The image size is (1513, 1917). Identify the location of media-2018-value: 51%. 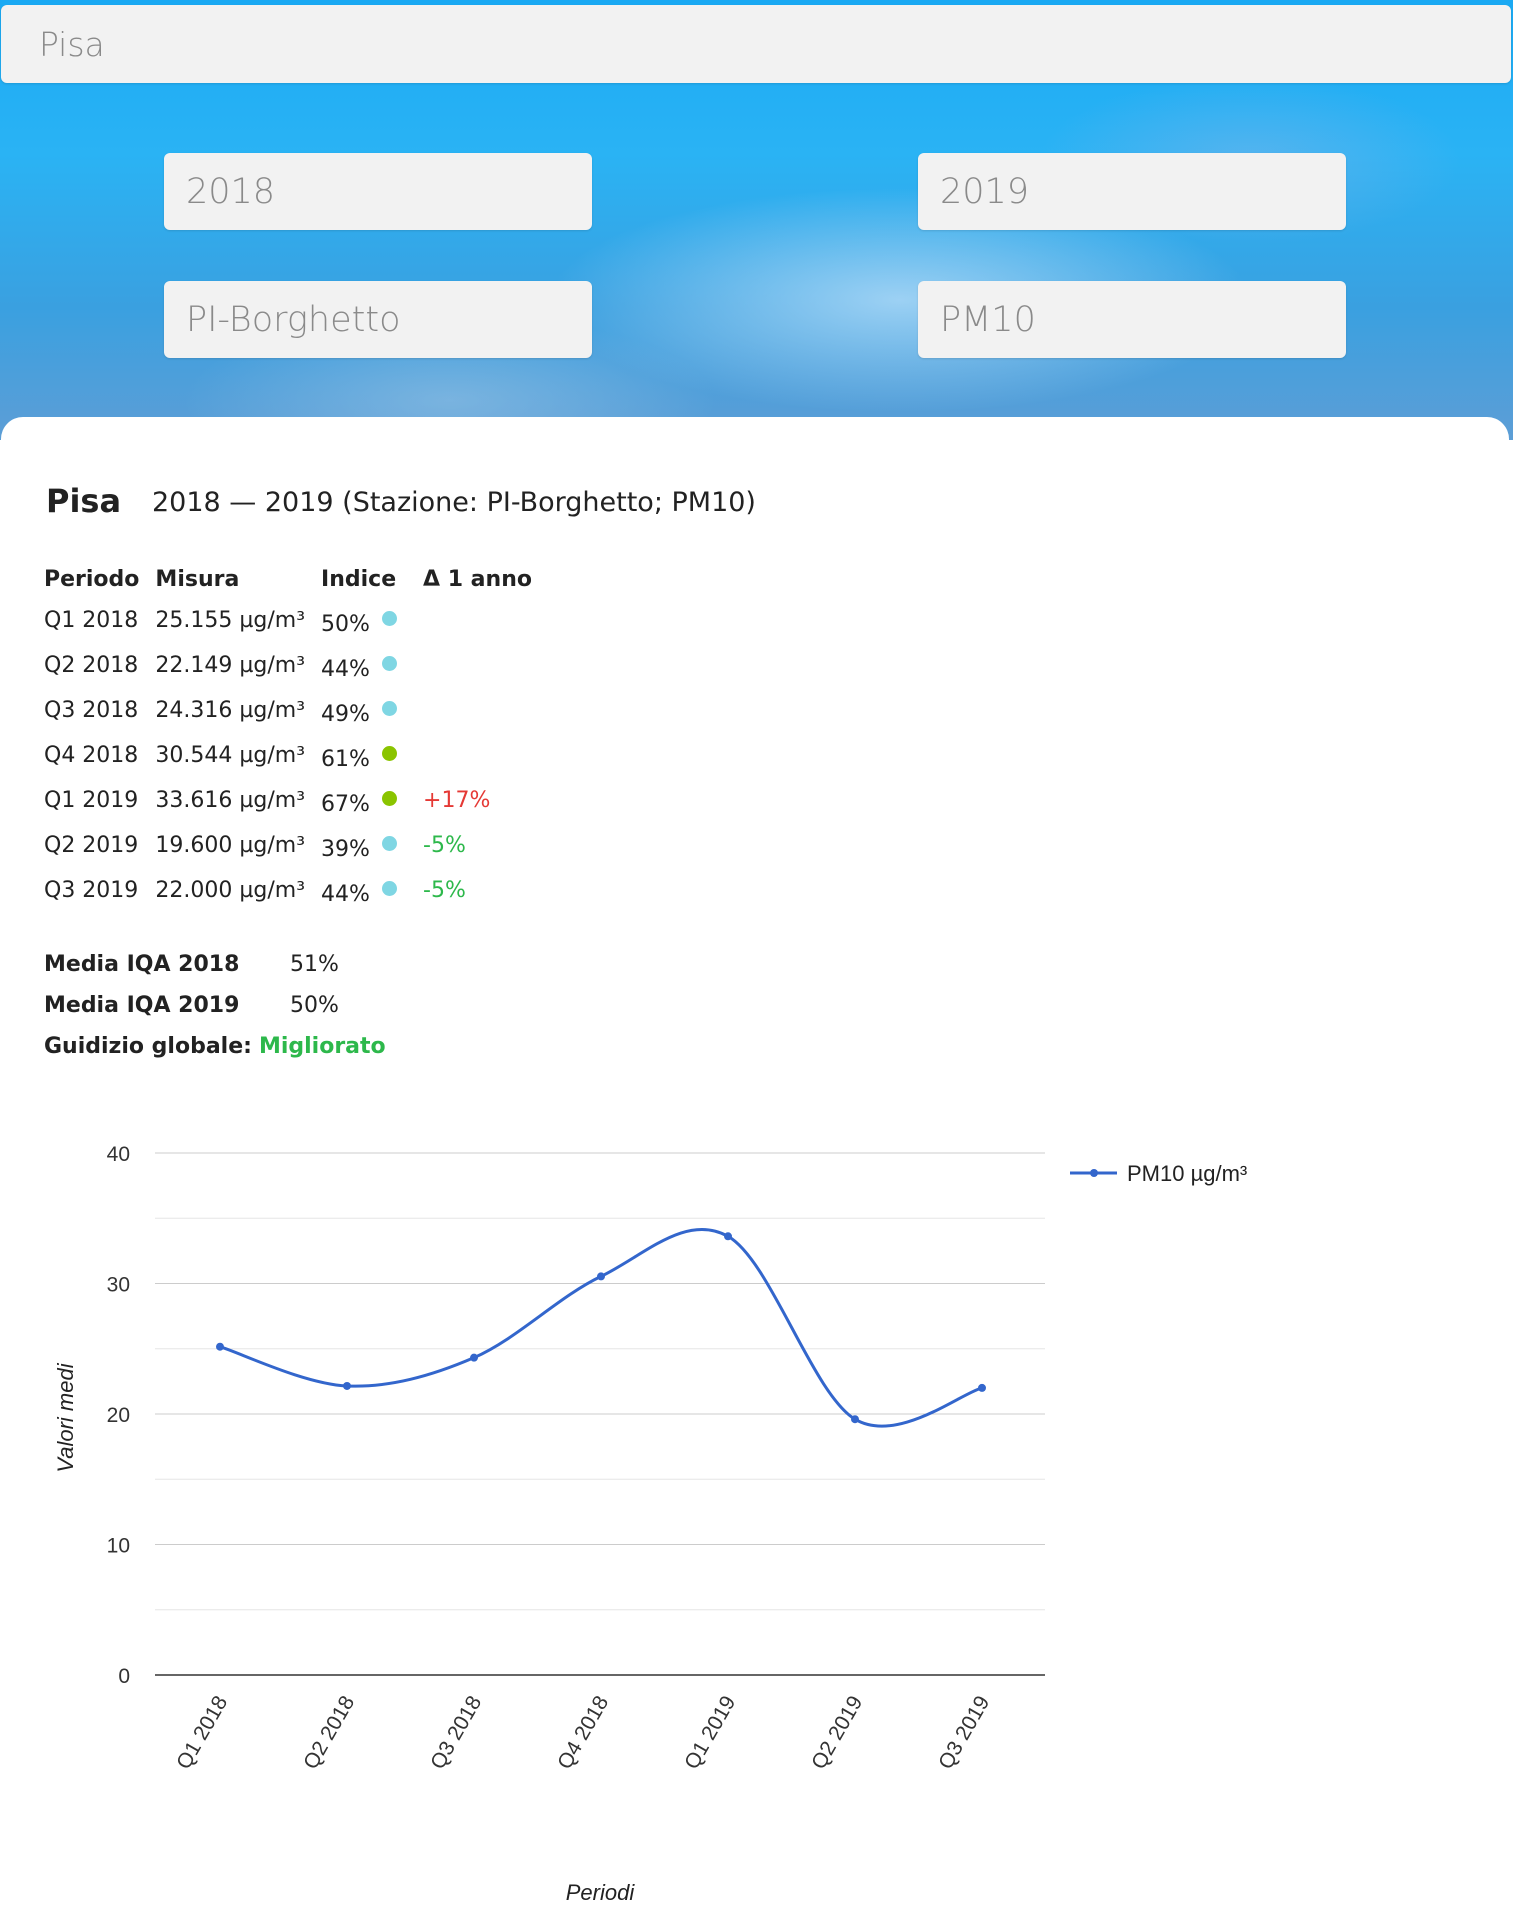
(314, 964).